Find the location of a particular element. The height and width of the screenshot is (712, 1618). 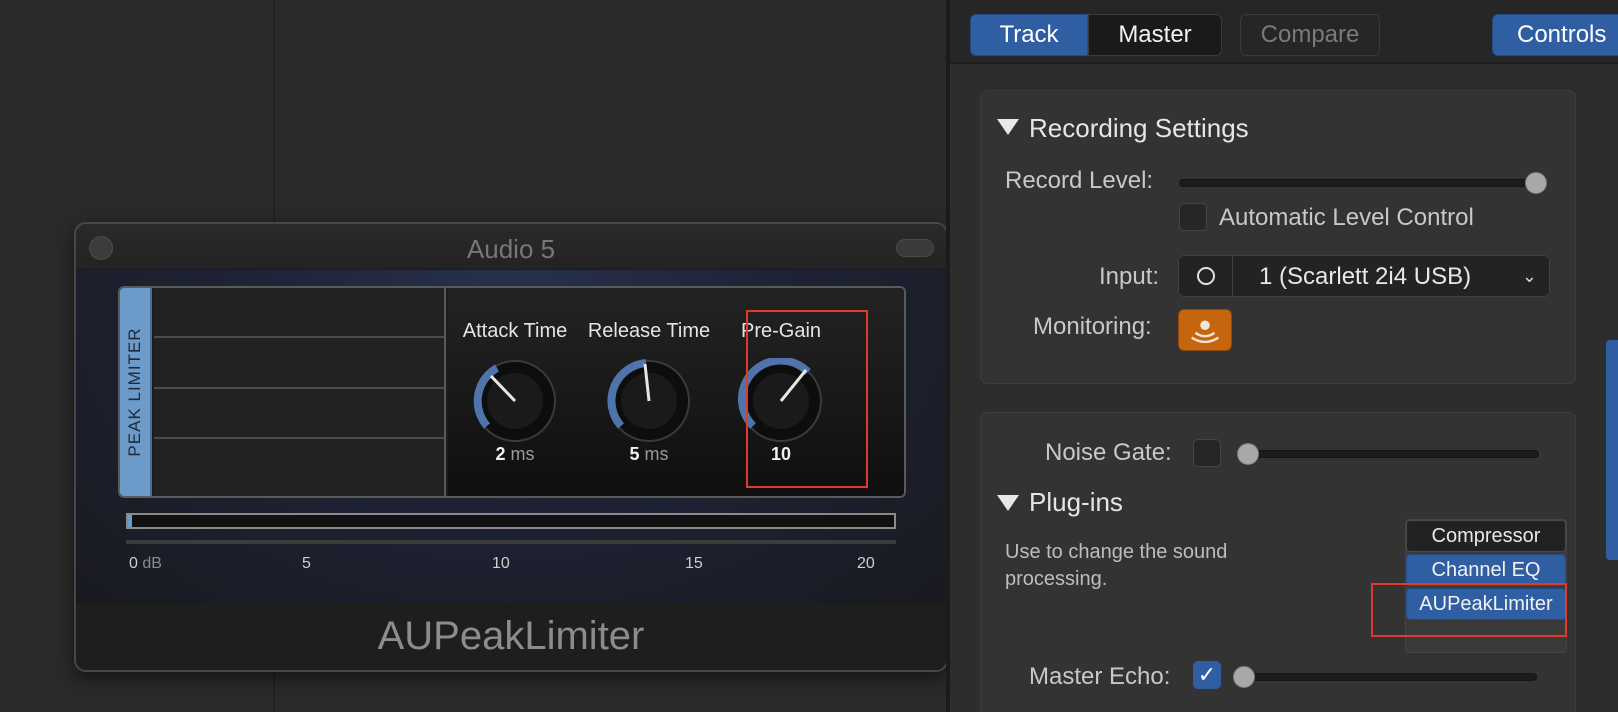

scale-label-10: 10 is located at coordinates (501, 563).